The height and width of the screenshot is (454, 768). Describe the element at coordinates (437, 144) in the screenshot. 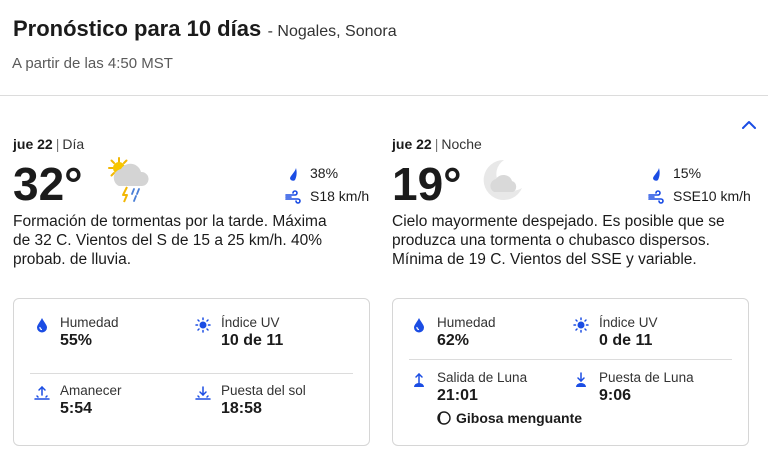

I see `night-period-label: jue 22 | Noche` at that location.